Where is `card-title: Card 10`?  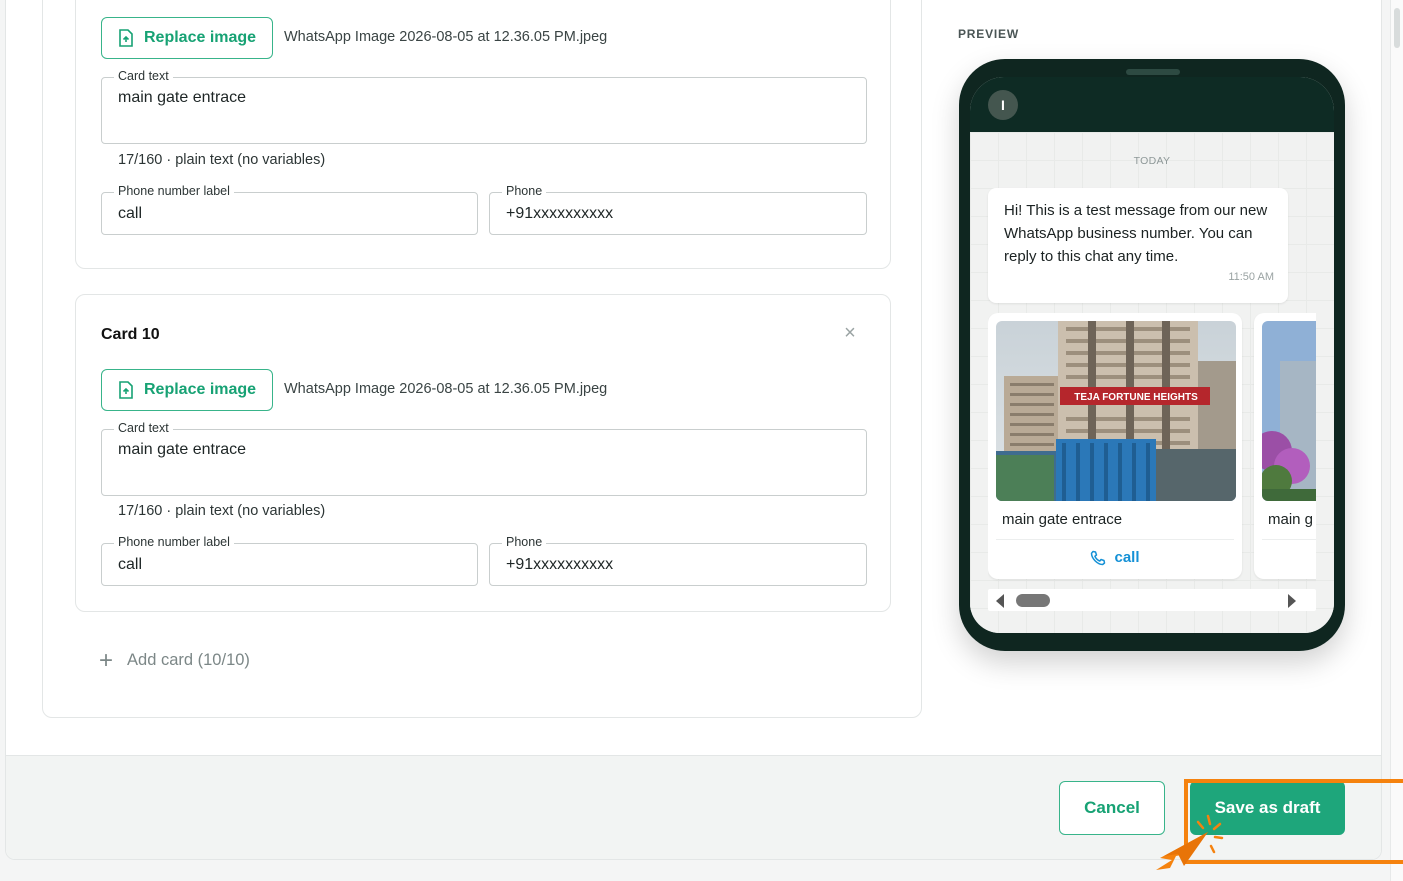 card-title: Card 10 is located at coordinates (130, 334).